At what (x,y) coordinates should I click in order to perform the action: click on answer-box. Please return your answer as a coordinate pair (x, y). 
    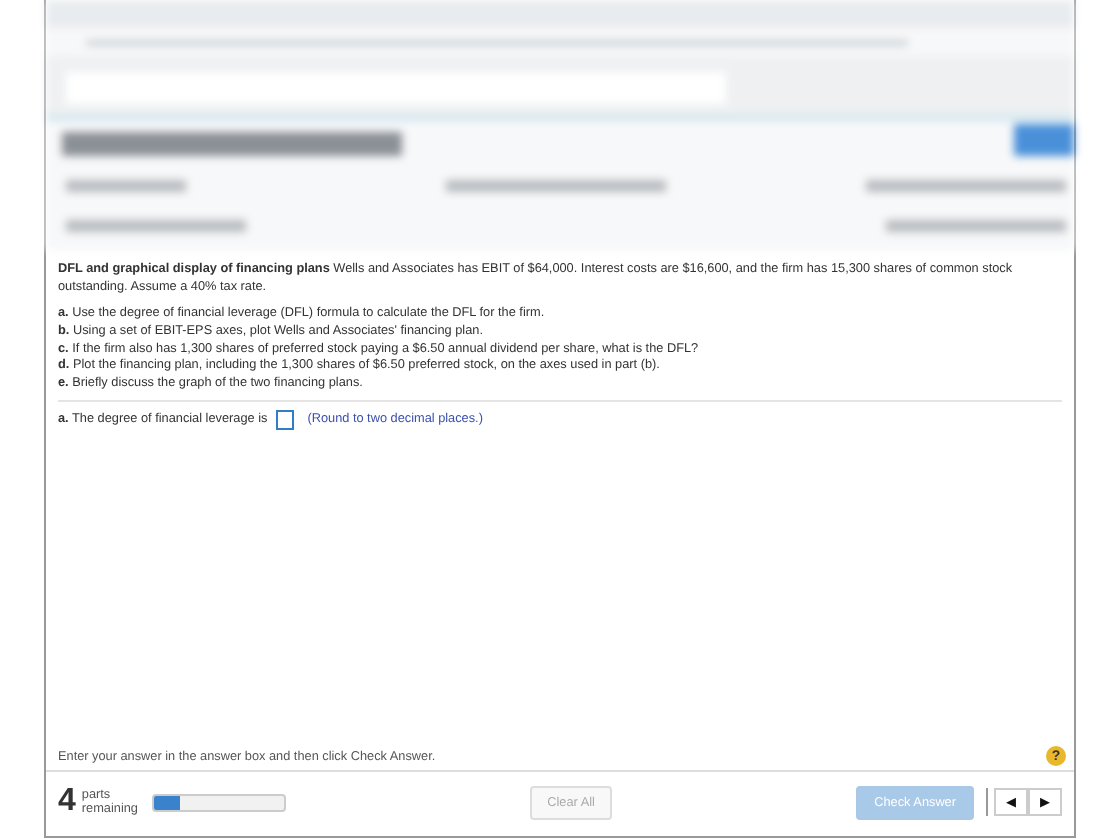
    Looking at the image, I should click on (284, 420).